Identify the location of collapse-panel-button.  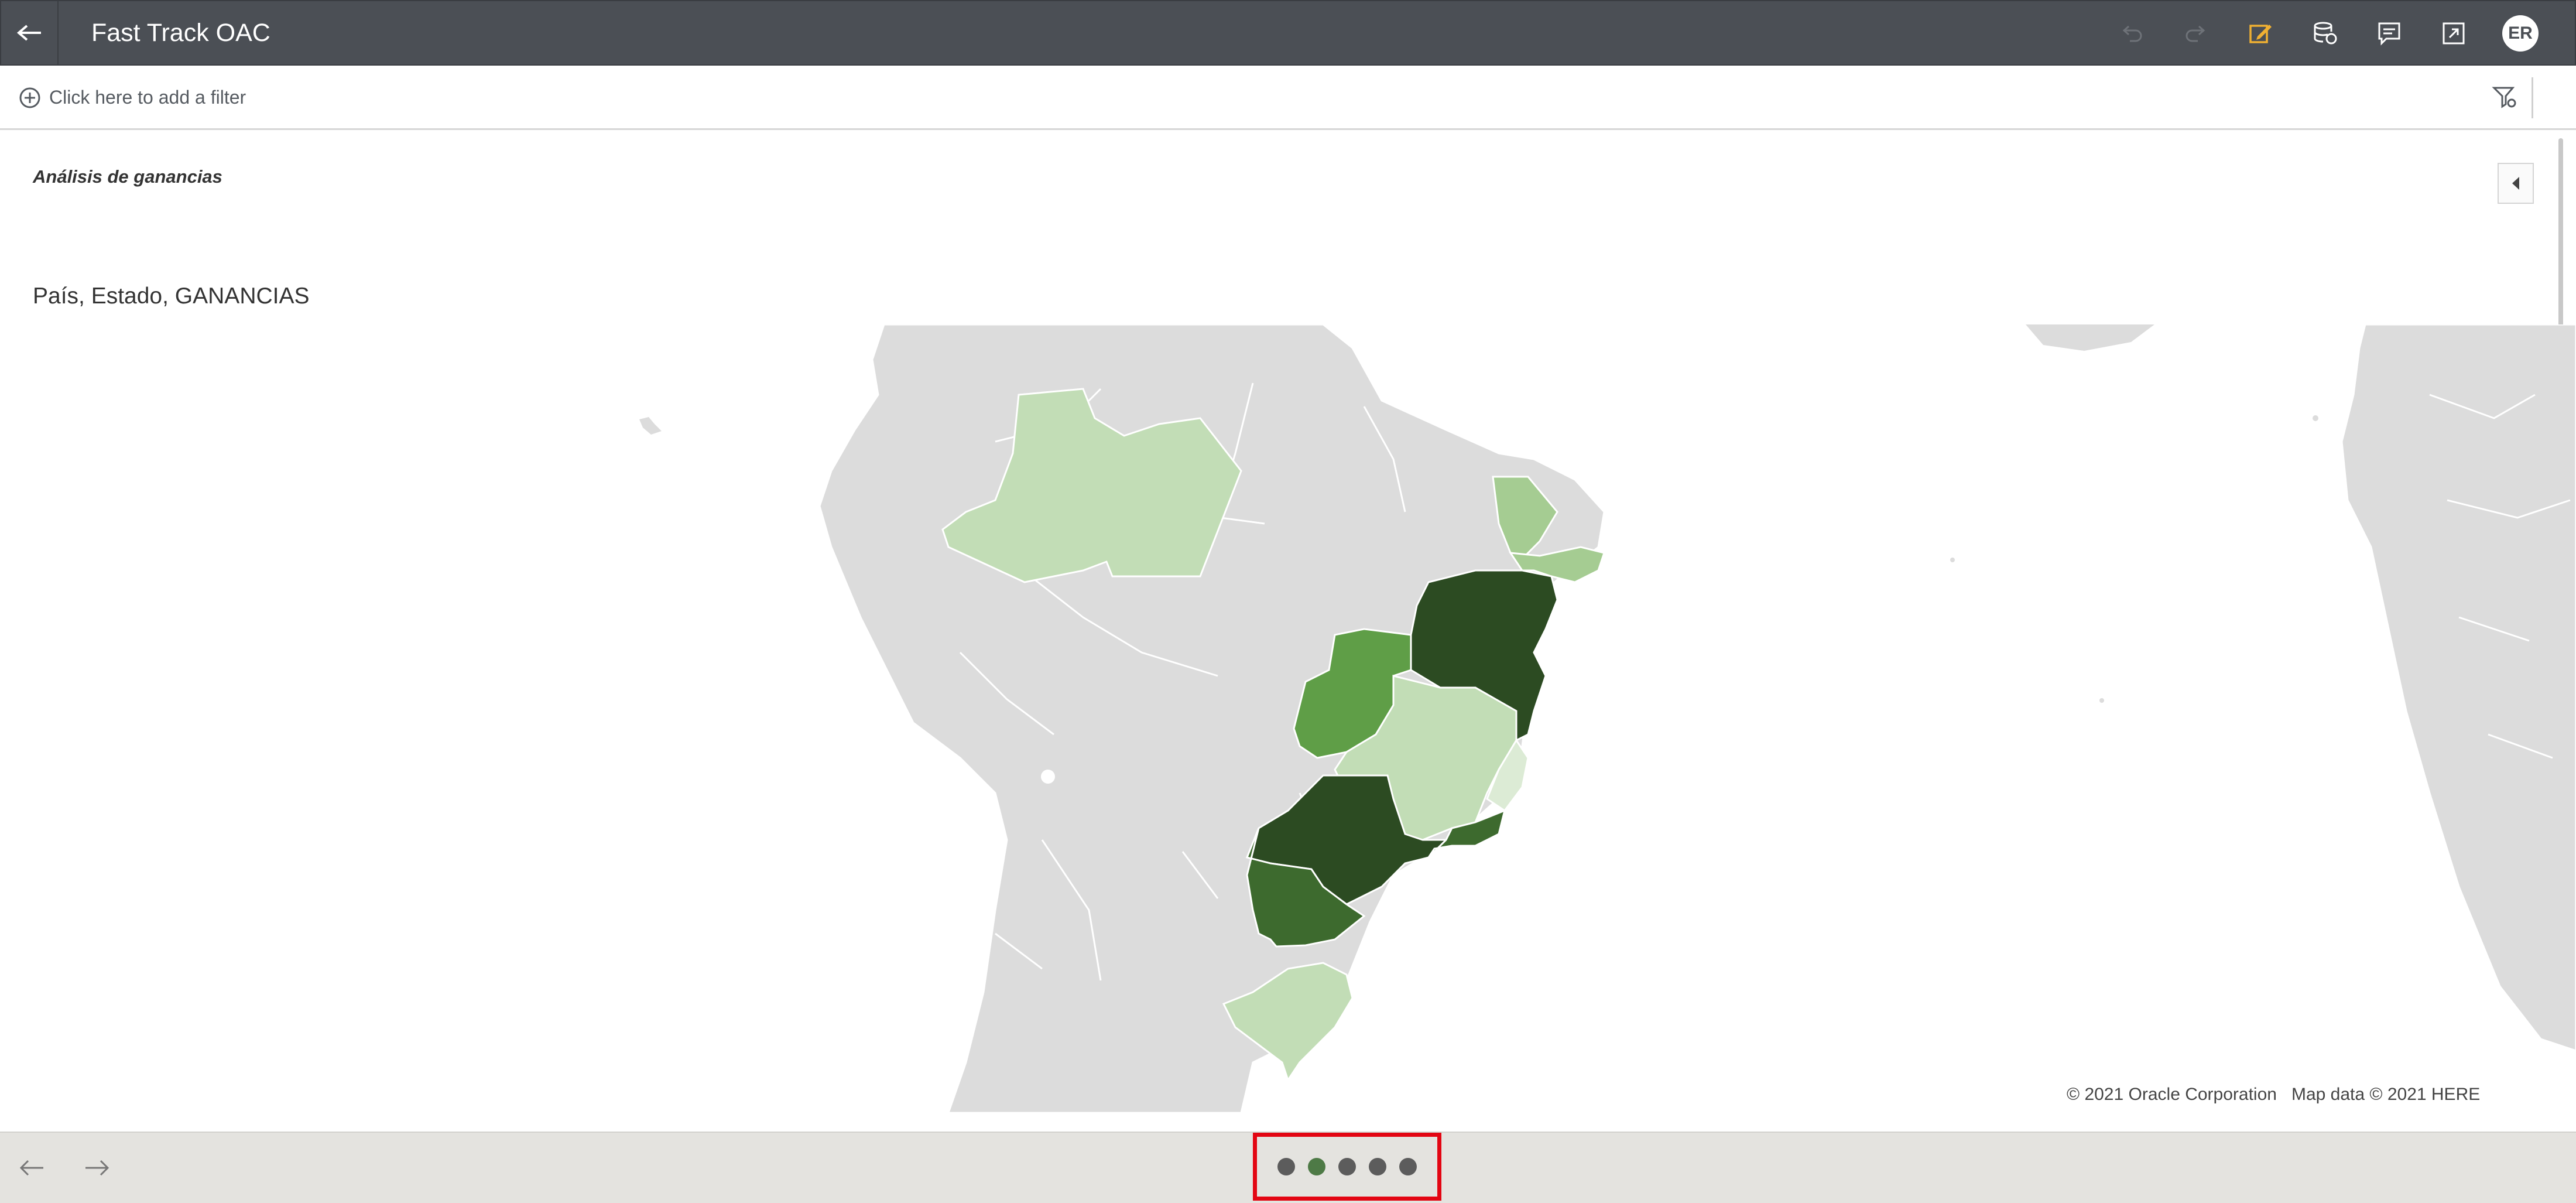
(2516, 183).